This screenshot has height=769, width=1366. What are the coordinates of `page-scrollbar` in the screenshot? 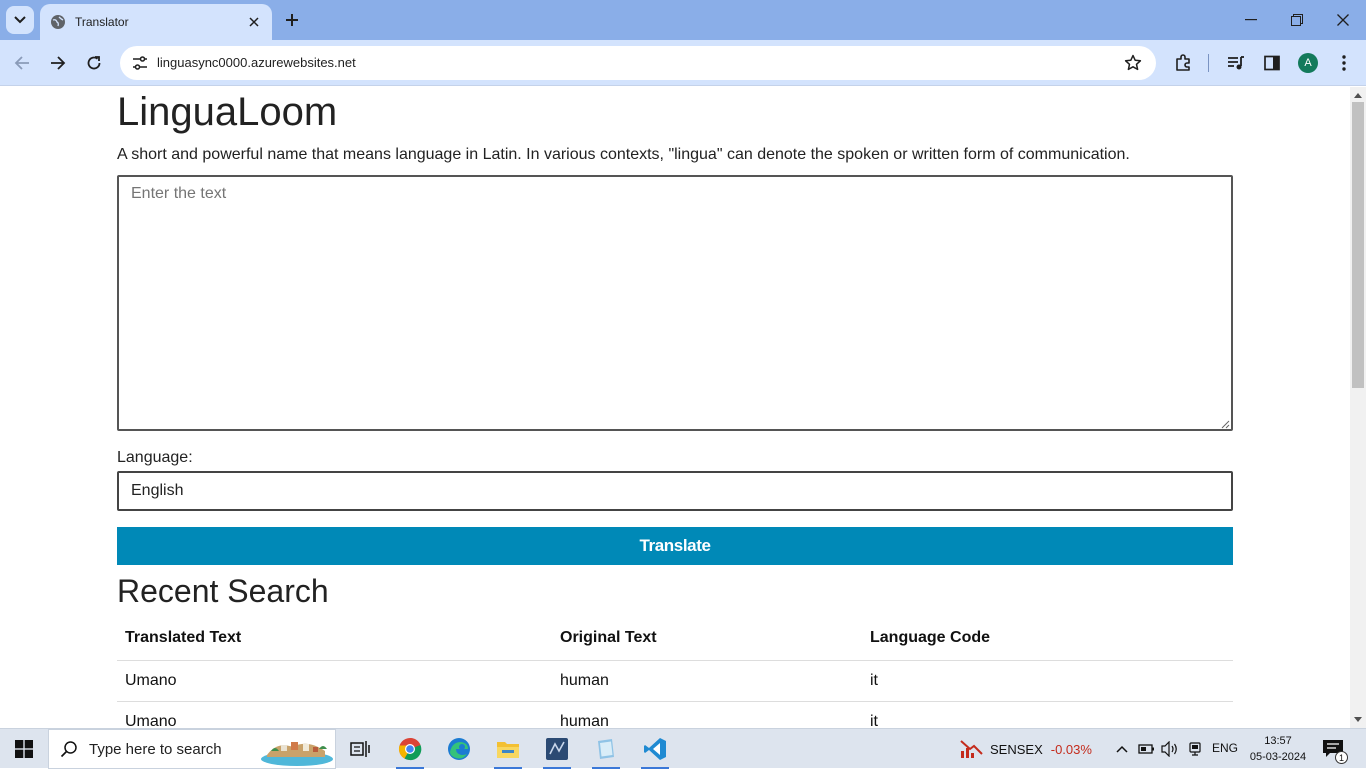 It's located at (1358, 407).